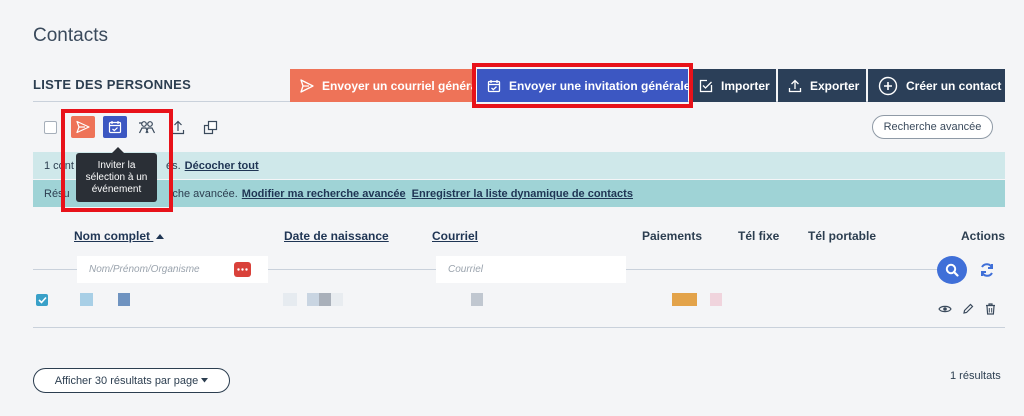 The width and height of the screenshot is (1024, 416). I want to click on refresh-icon, so click(987, 270).